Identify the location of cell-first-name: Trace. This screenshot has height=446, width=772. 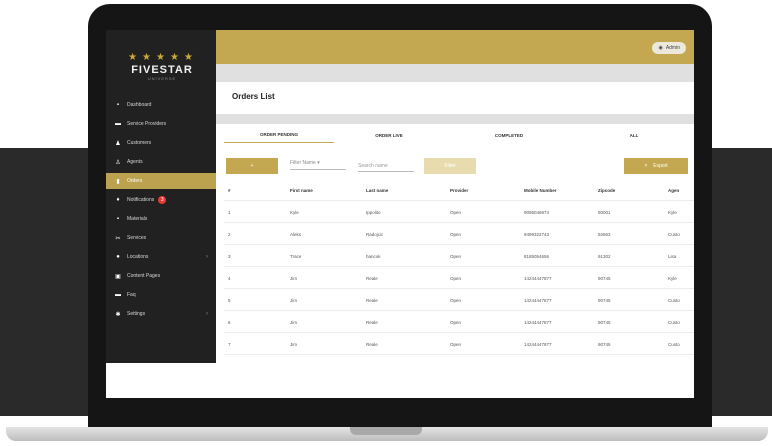
(296, 256).